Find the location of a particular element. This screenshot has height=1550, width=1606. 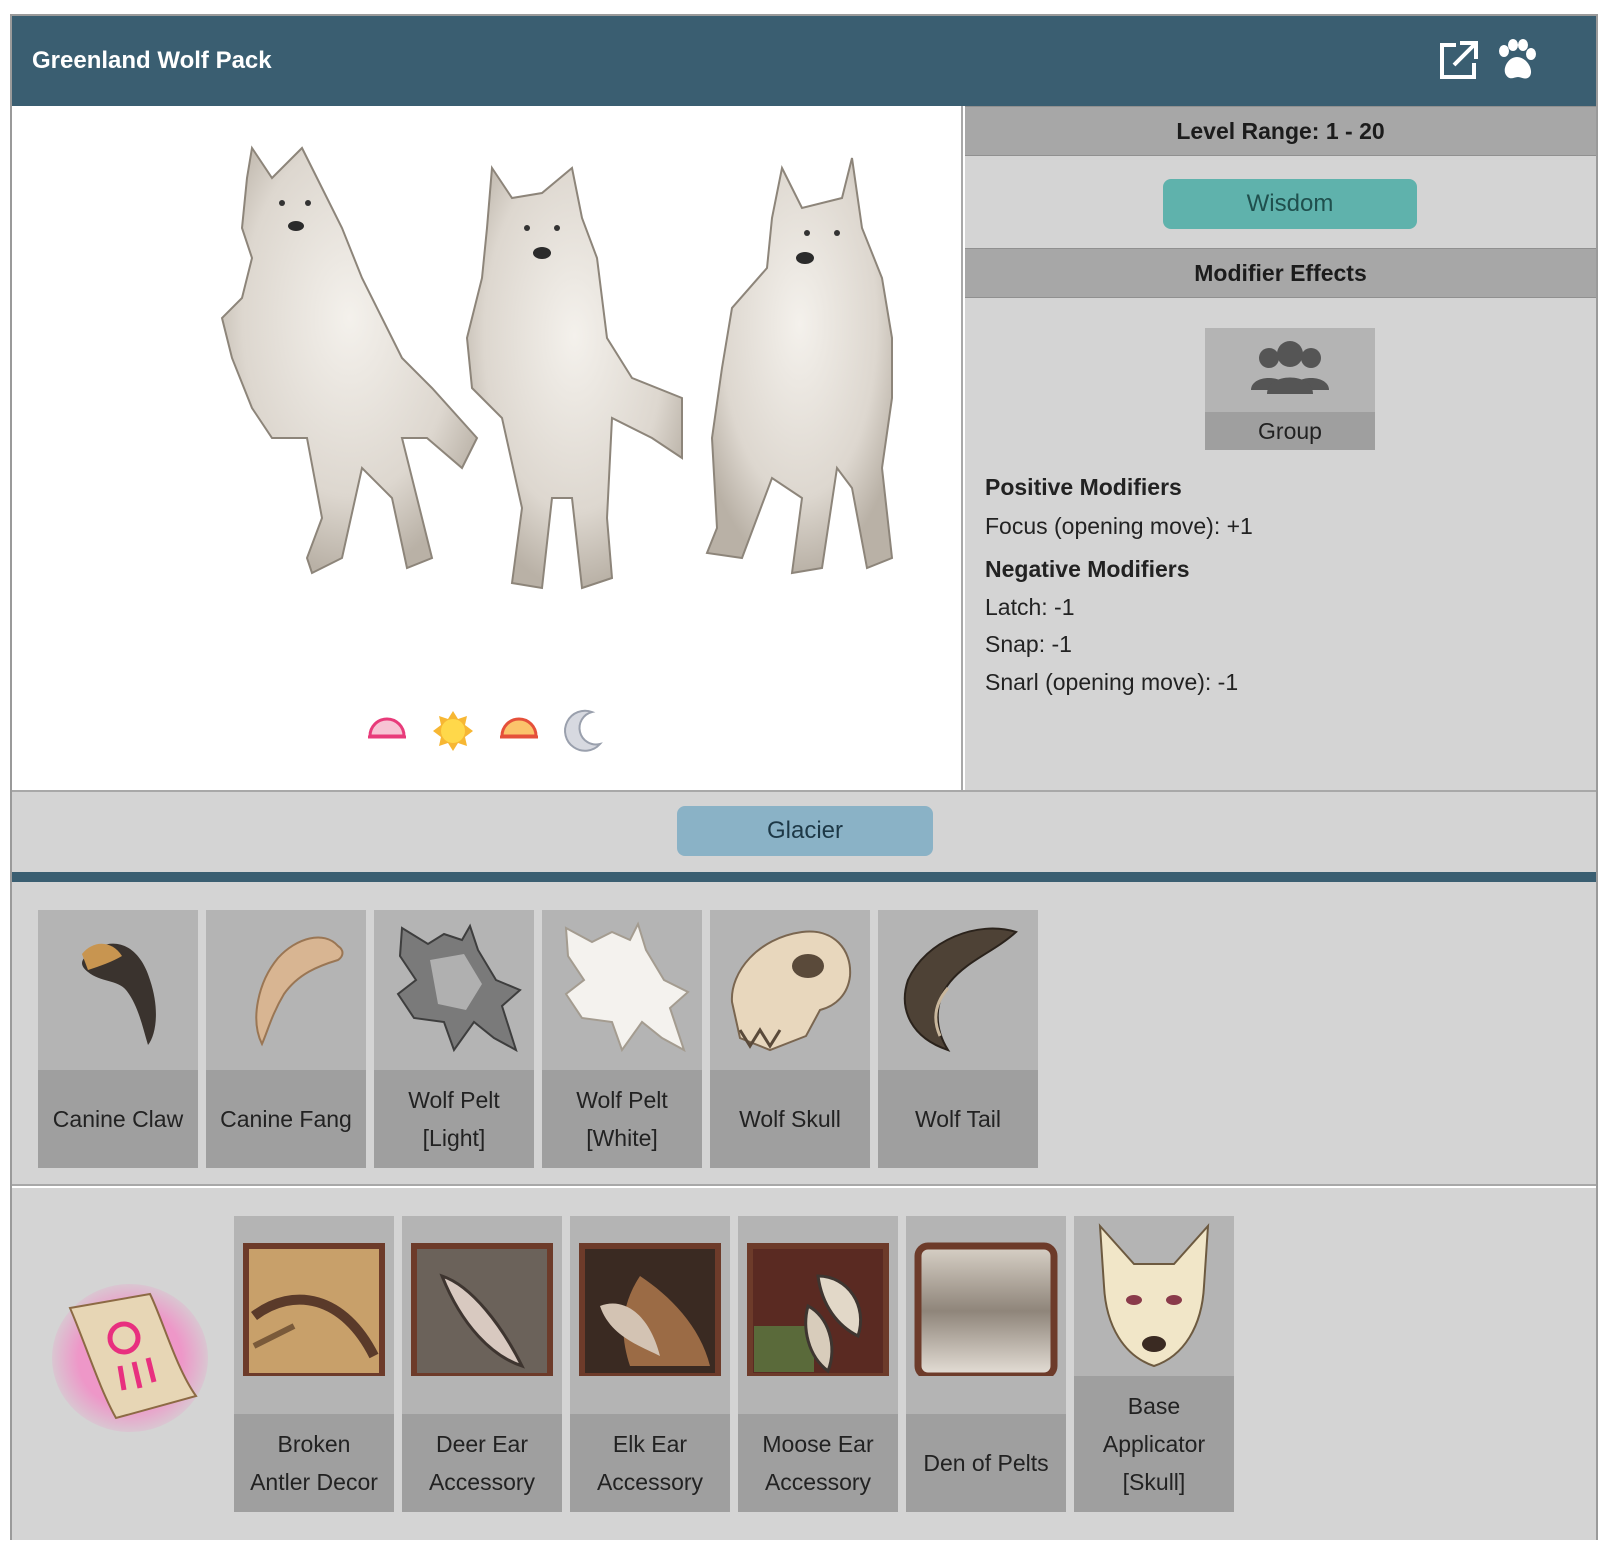

canine-claw-icon is located at coordinates (119, 994).